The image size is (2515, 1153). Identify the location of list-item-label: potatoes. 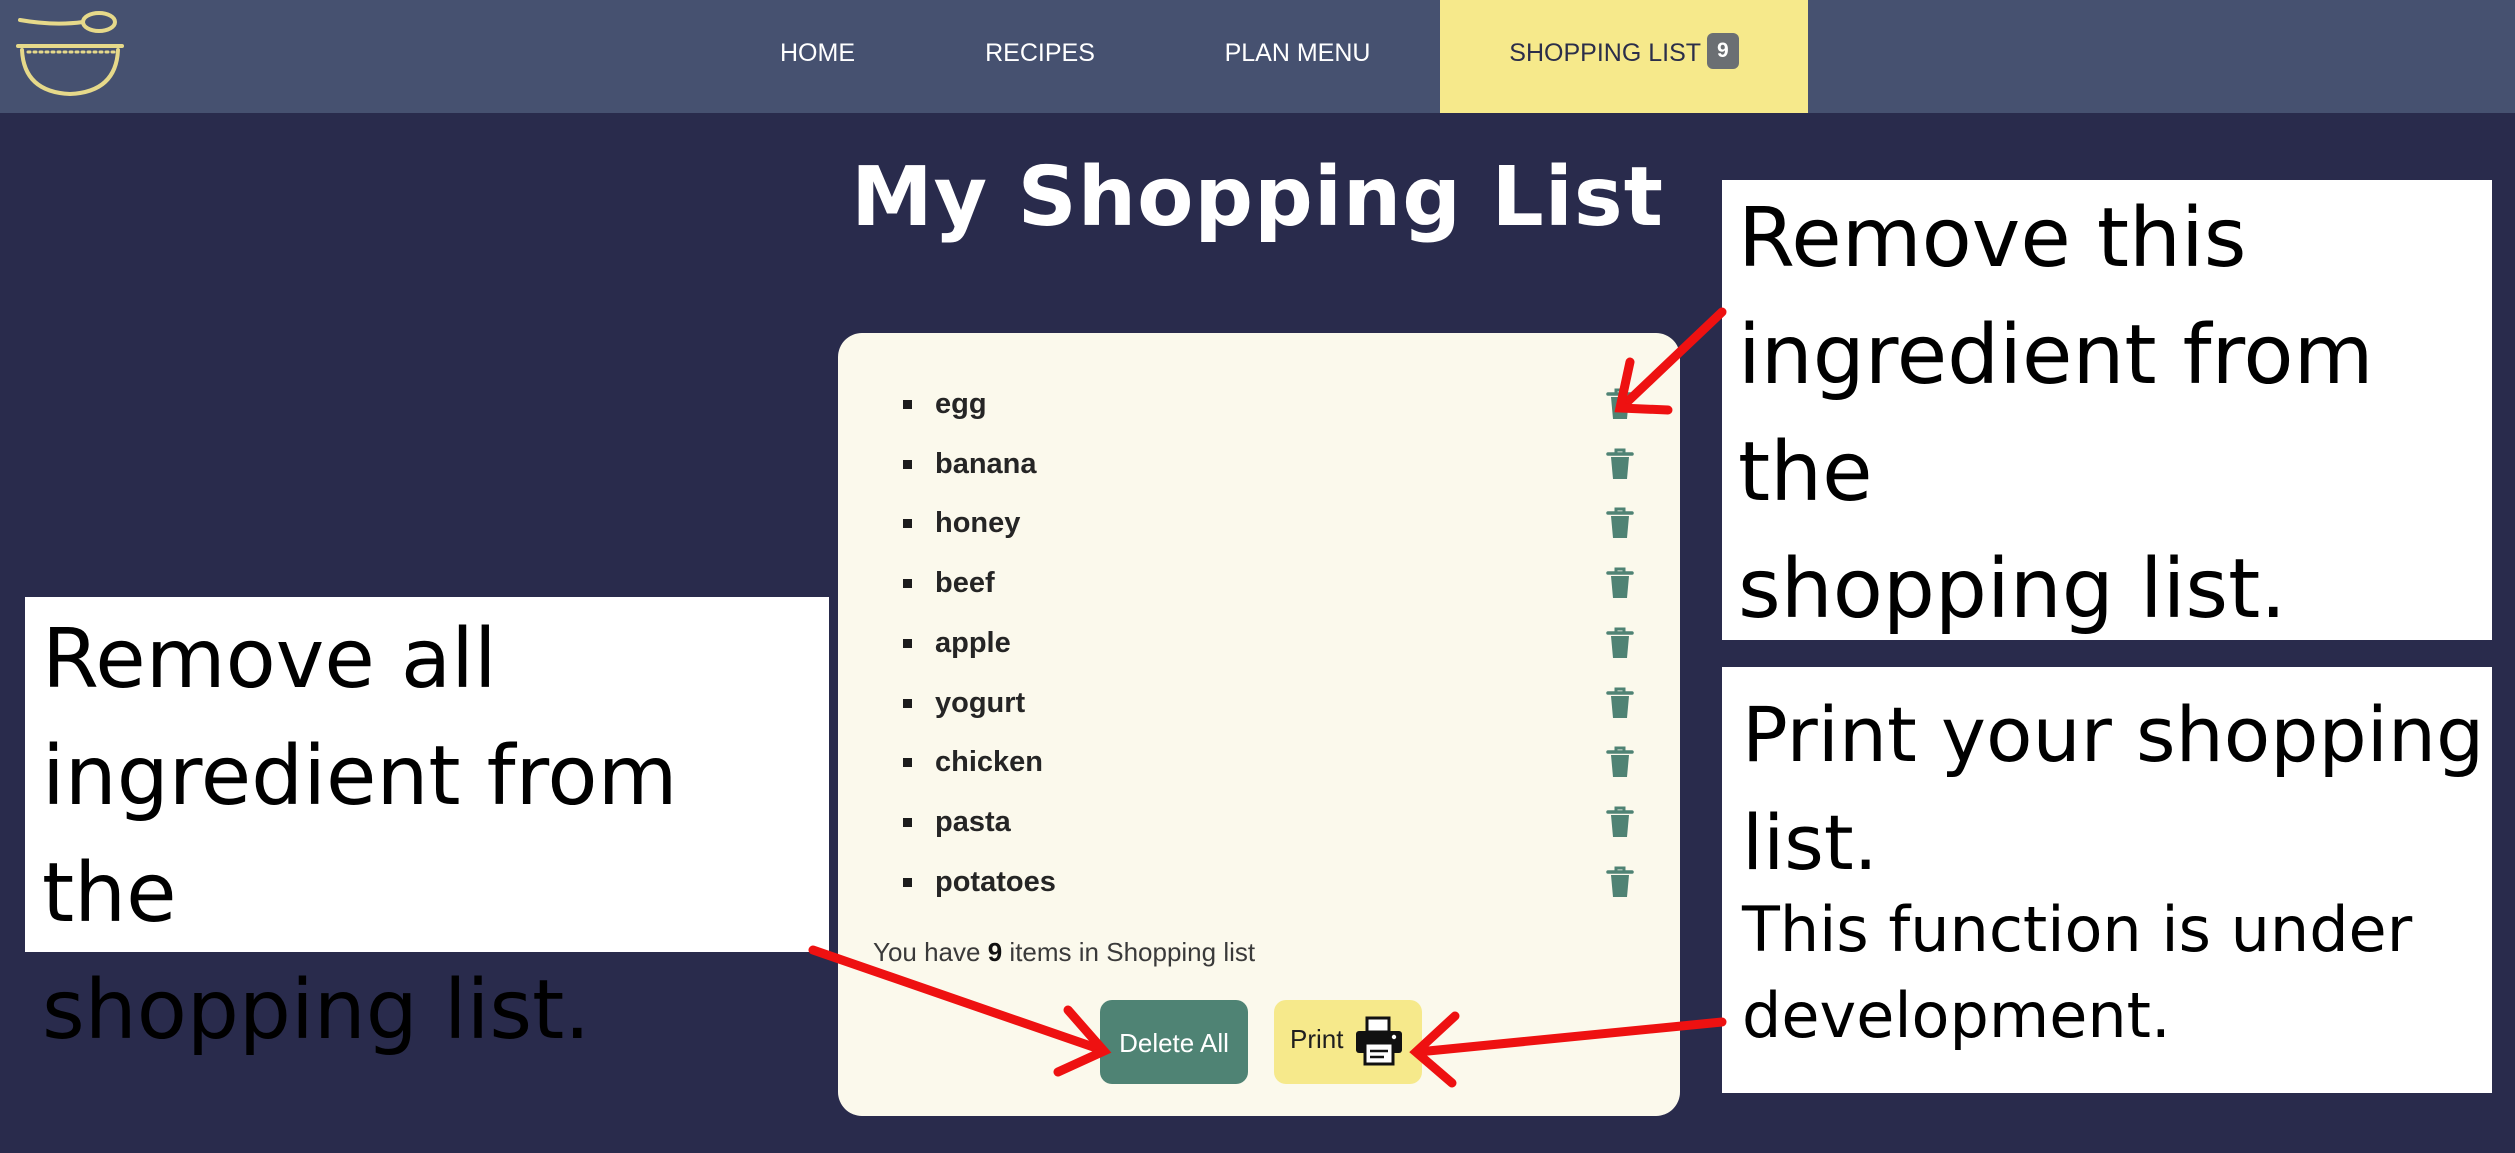
(995, 881).